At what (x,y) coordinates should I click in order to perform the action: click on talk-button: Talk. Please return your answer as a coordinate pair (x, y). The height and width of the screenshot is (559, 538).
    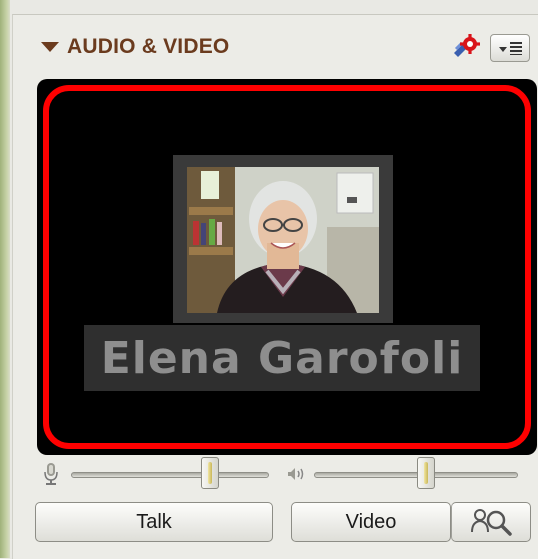
    Looking at the image, I should click on (154, 522).